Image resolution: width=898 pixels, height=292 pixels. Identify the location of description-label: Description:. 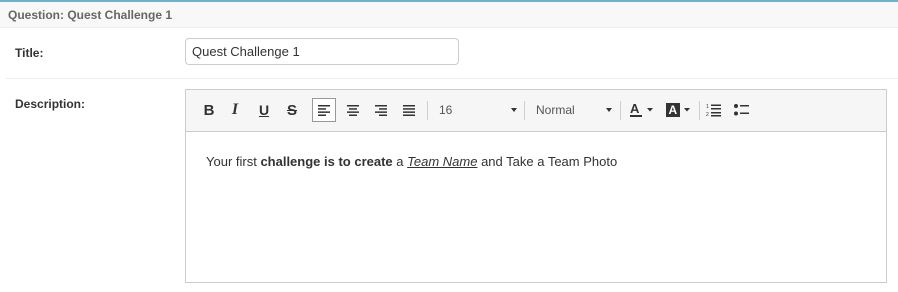
(50, 104).